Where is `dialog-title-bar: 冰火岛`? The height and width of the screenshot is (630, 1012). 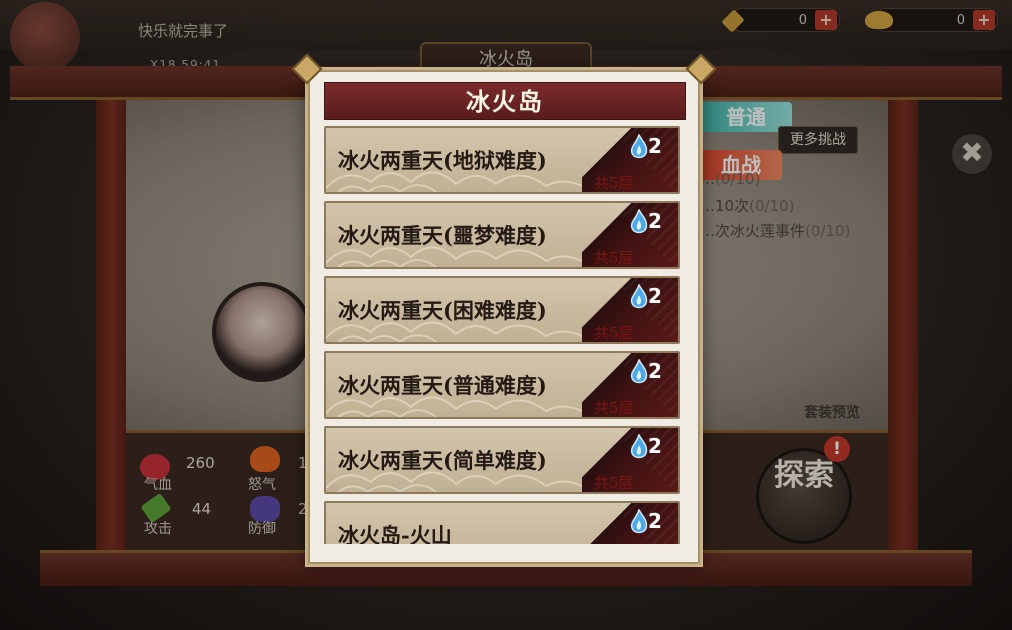
dialog-title-bar: 冰火岛 is located at coordinates (505, 101).